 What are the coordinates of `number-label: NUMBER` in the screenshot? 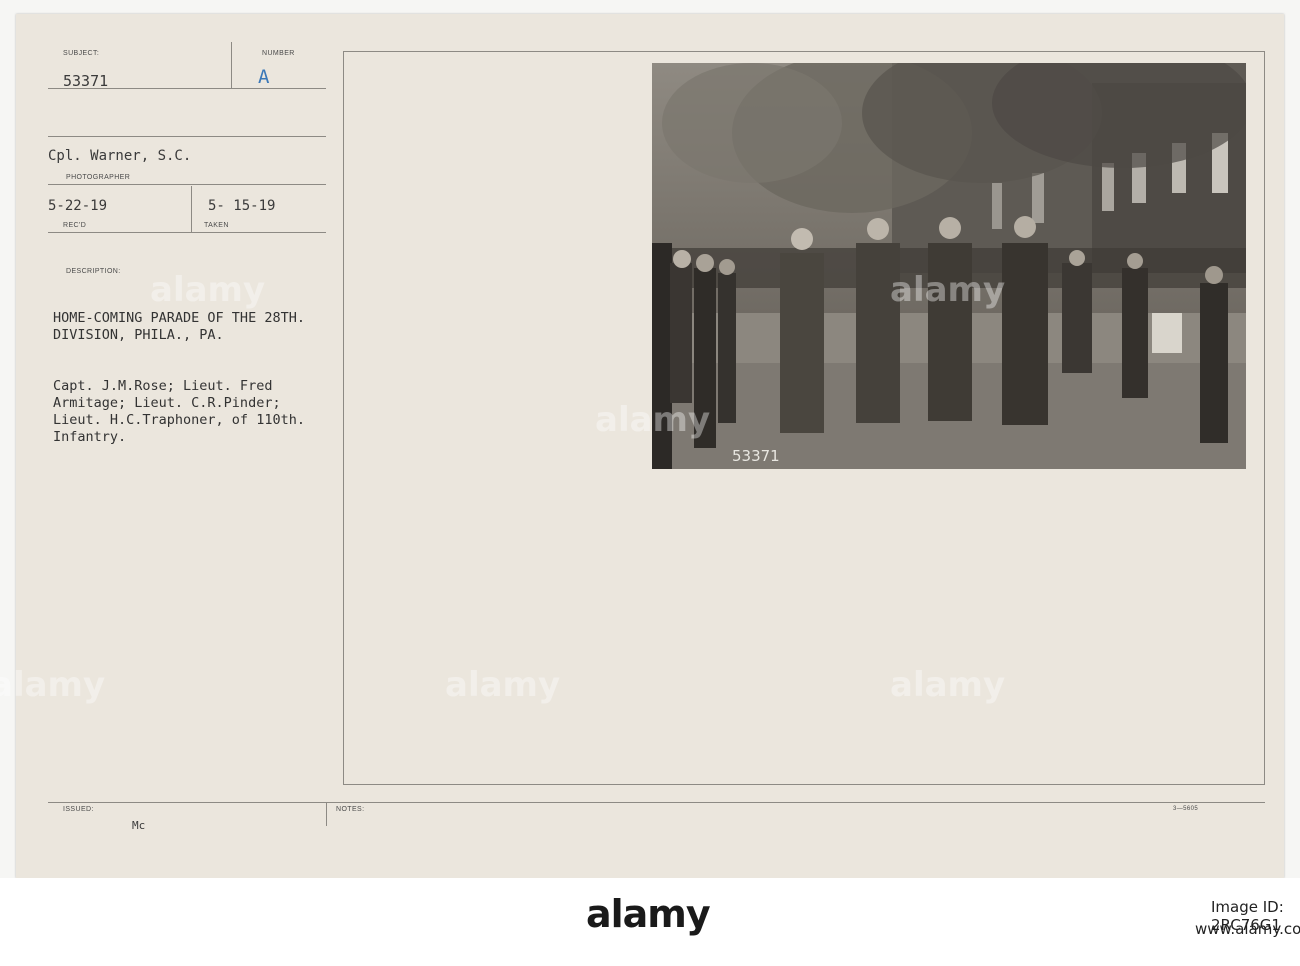 It's located at (278, 53).